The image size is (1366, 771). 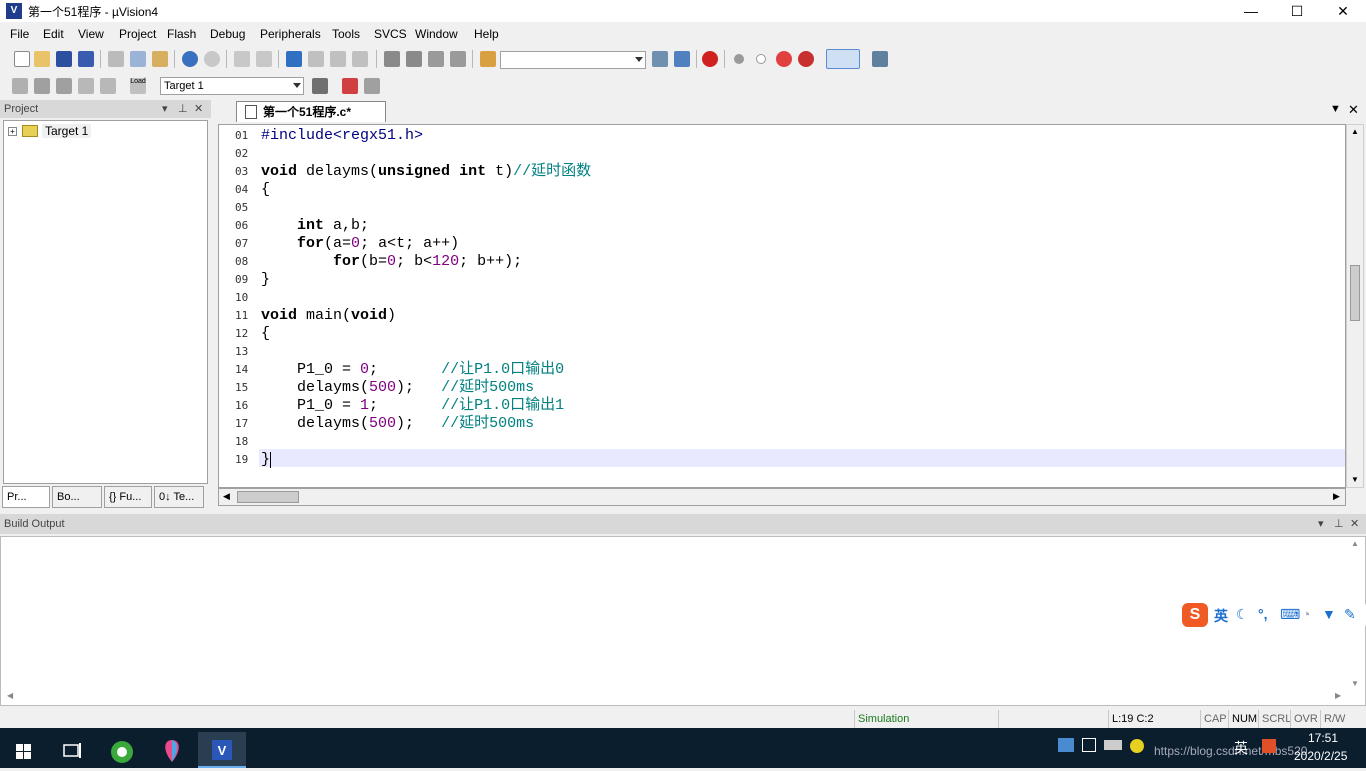 I want to click on scroll-down-icon: ▼, so click(x=1355, y=479).